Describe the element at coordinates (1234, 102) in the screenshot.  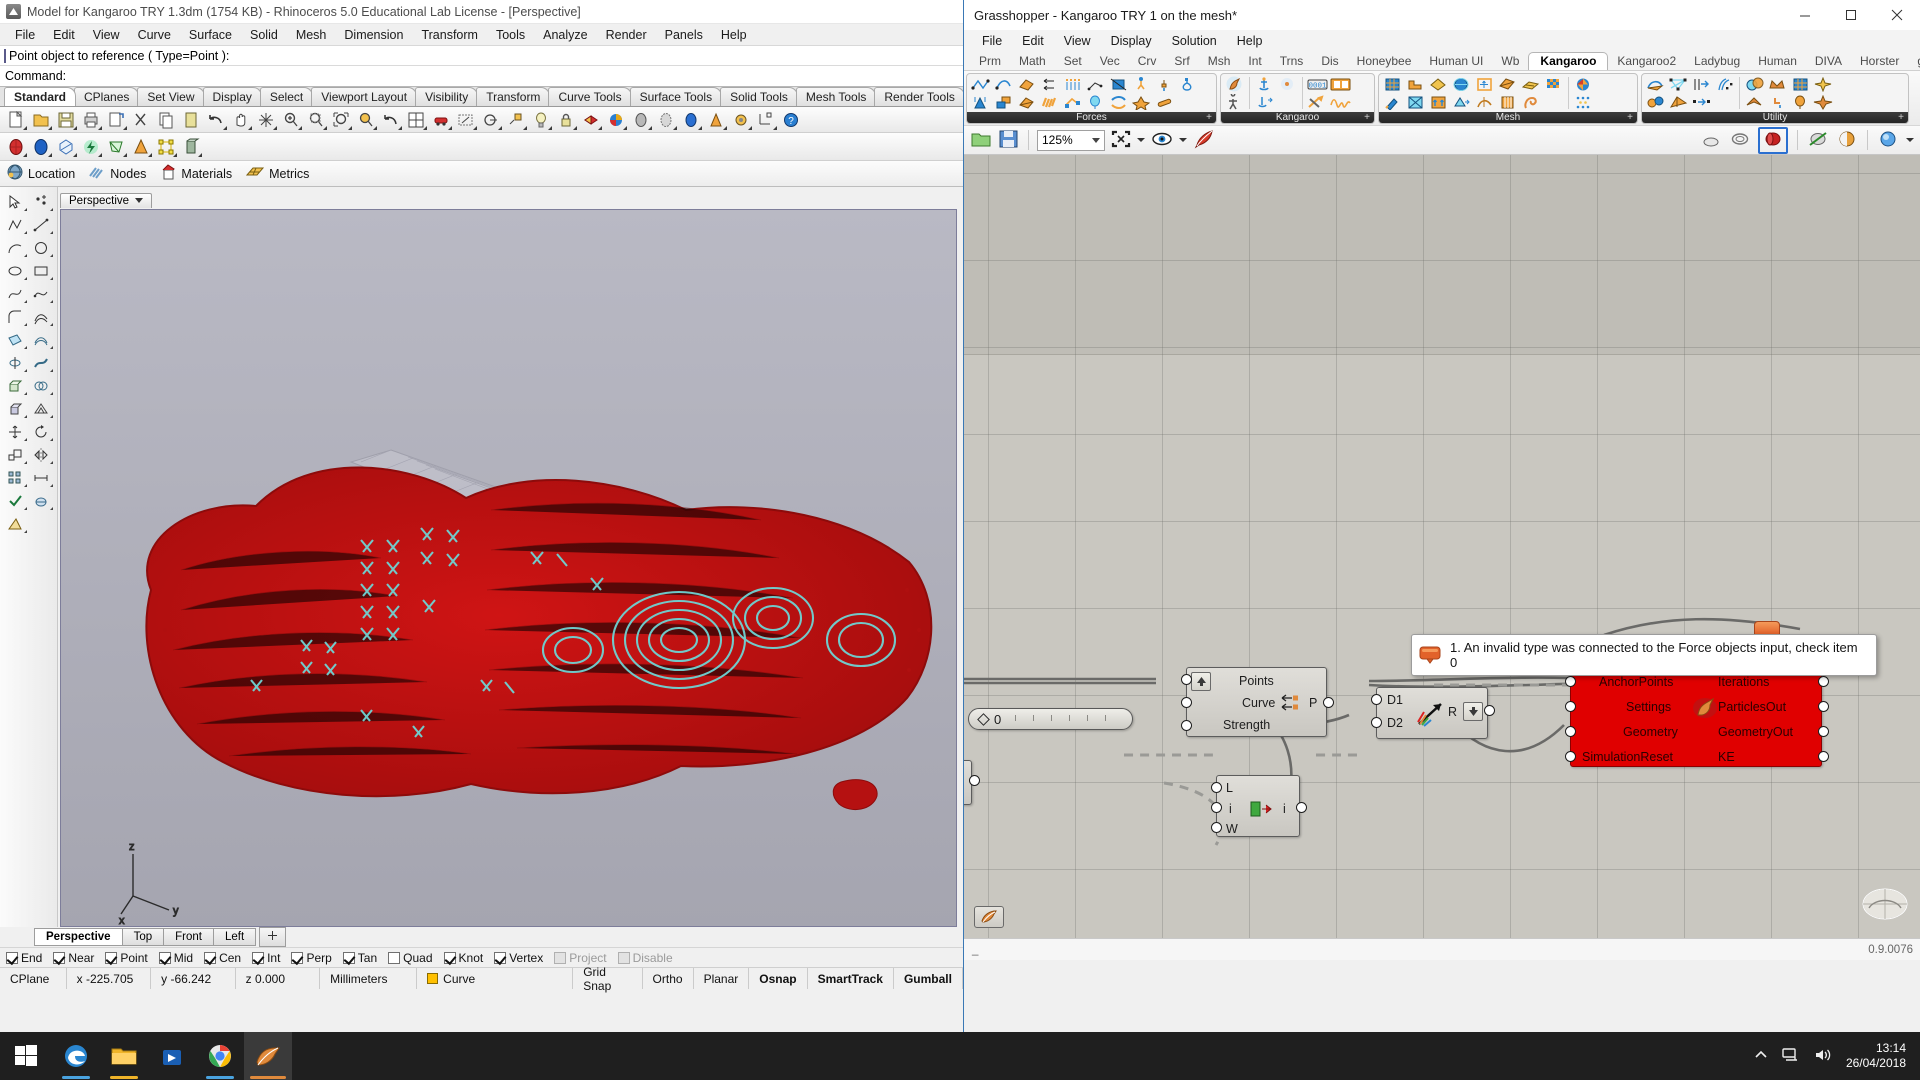
I see `kangaroo-physics-icon` at that location.